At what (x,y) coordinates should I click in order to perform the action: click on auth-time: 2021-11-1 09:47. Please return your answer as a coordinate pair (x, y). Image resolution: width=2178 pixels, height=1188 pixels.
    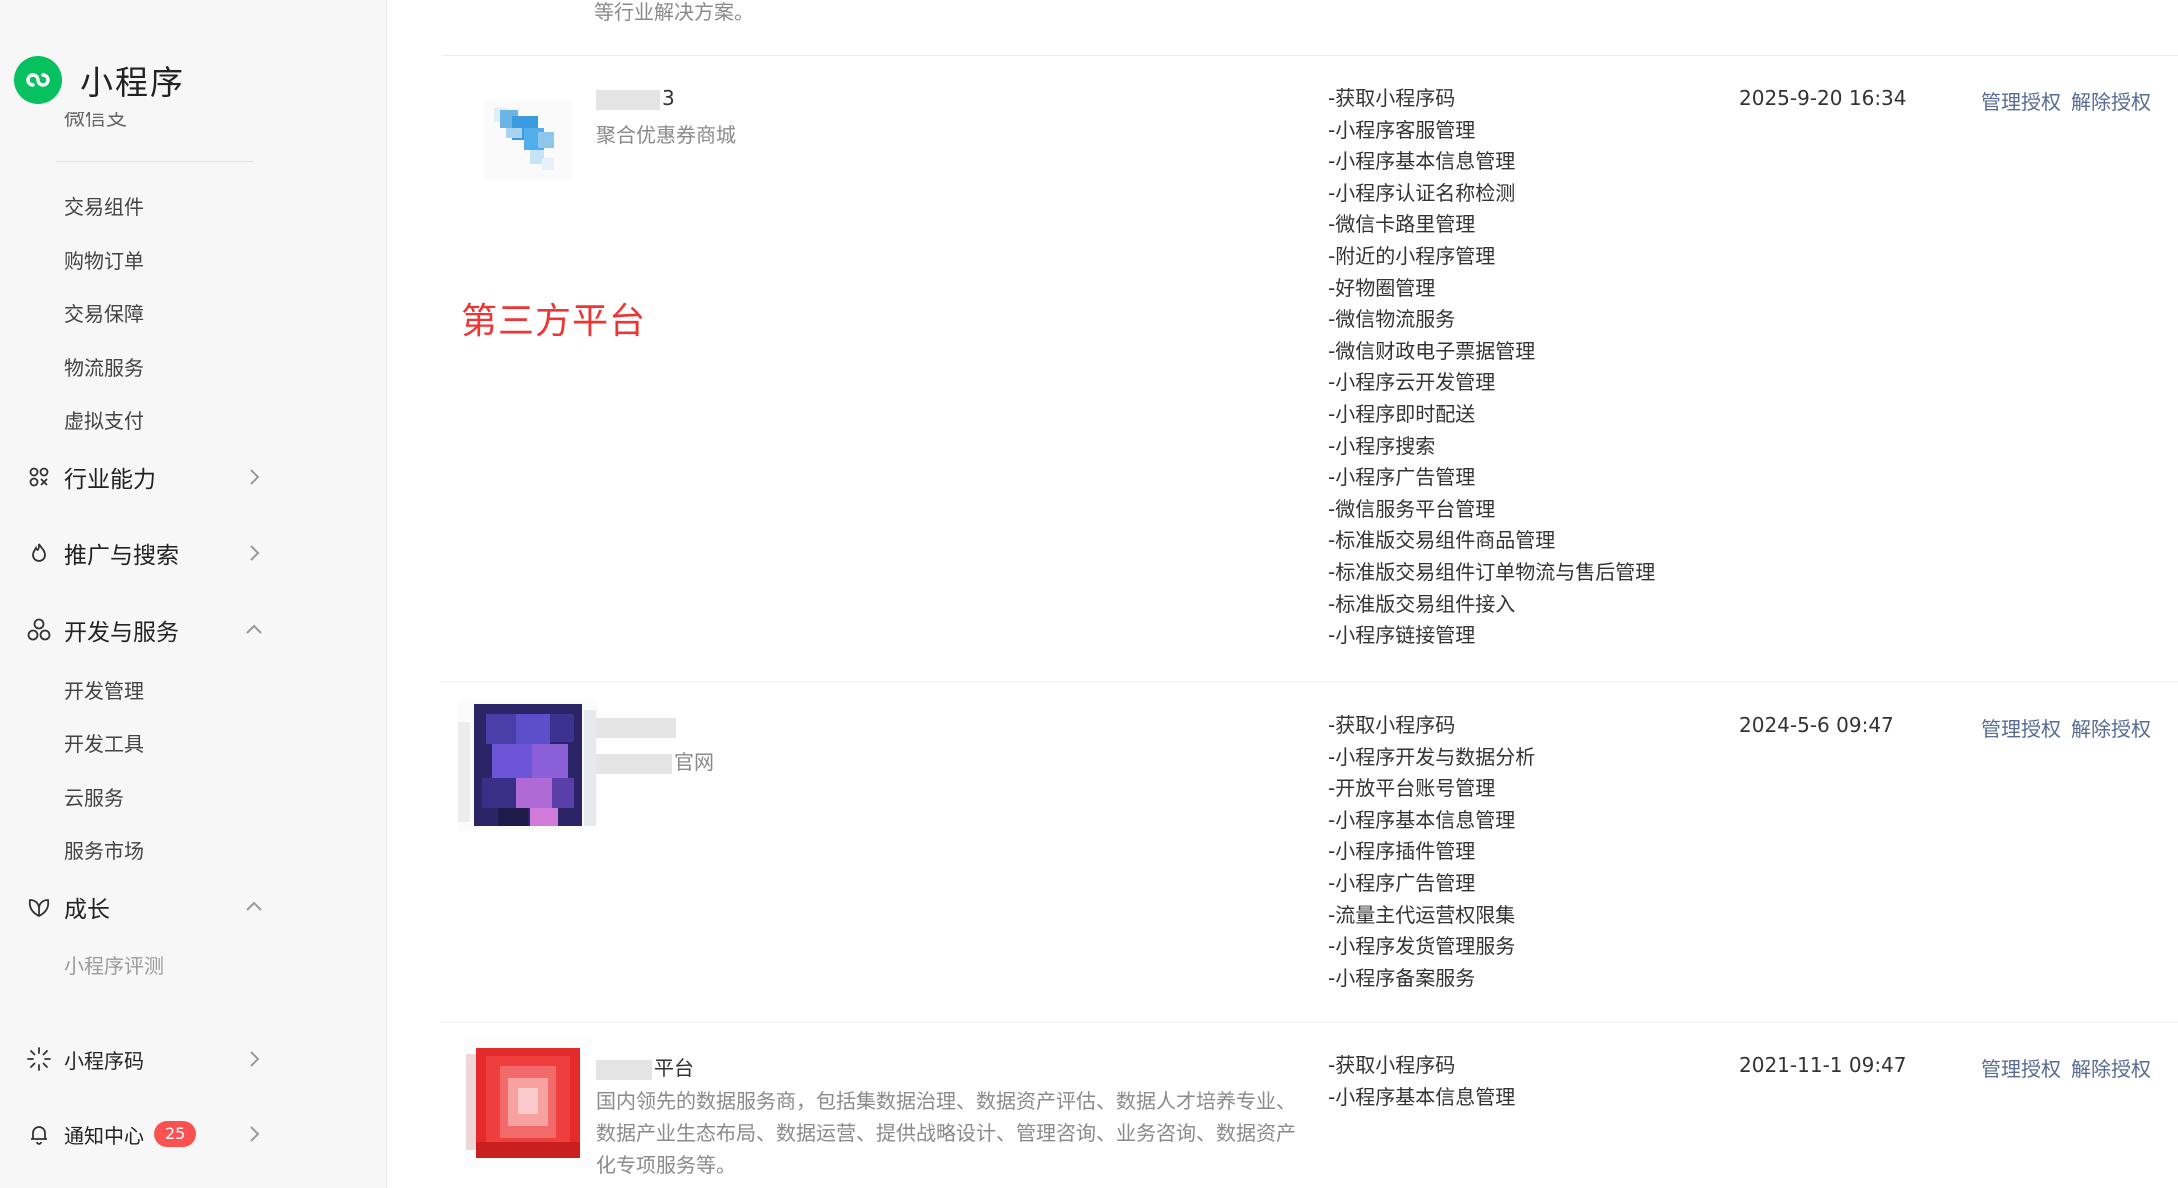
    Looking at the image, I should click on (1823, 1065).